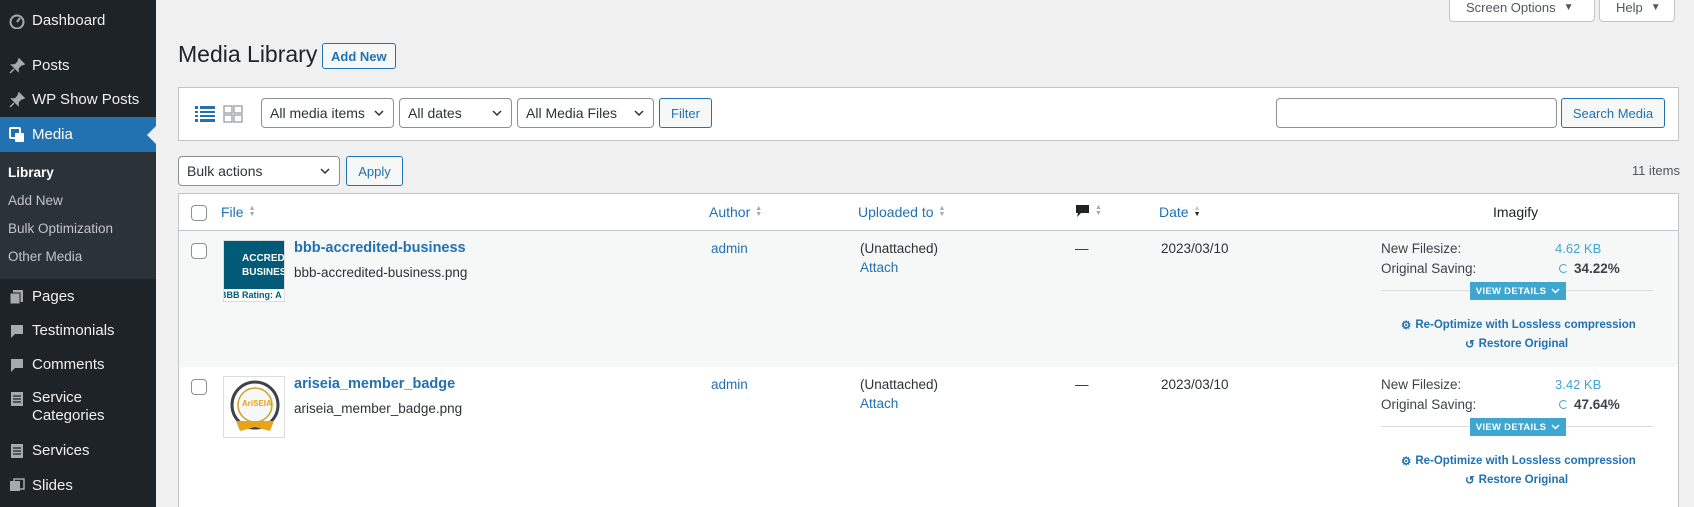 The height and width of the screenshot is (507, 1694). I want to click on column-date: Date ▲ ▼, so click(1180, 212).